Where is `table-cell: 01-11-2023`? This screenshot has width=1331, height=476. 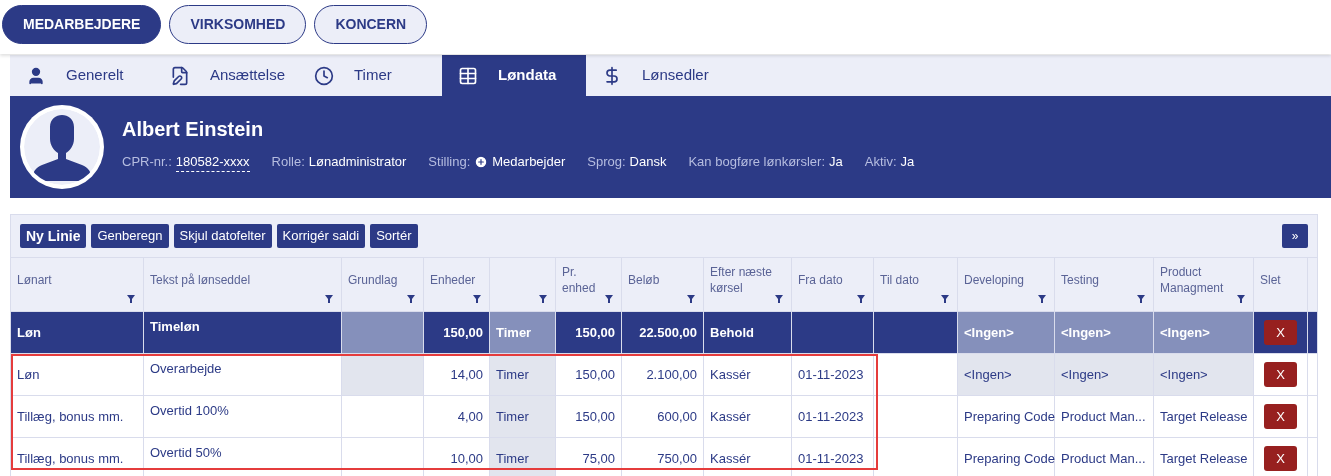 table-cell: 01-11-2023 is located at coordinates (833, 457).